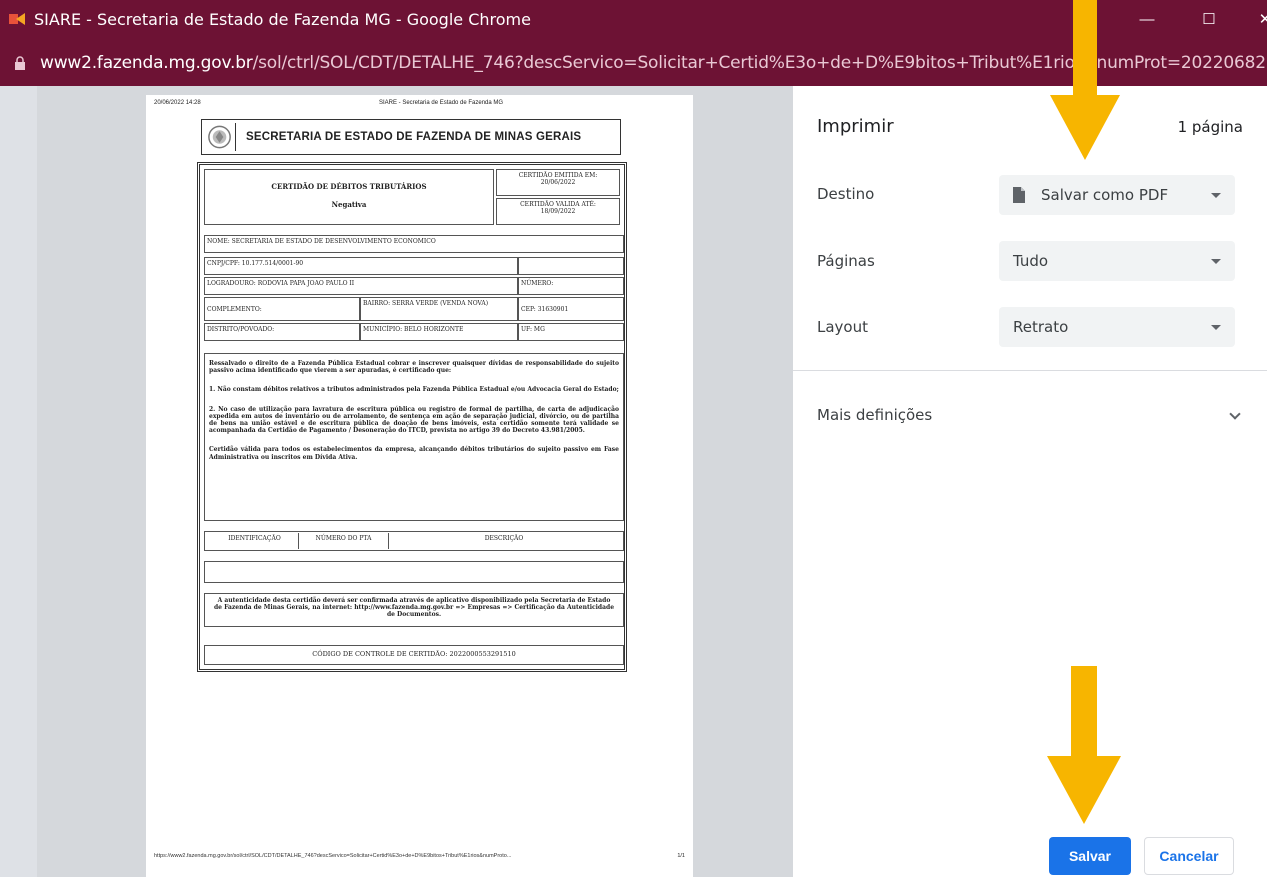 Image resolution: width=1267 pixels, height=877 pixels. What do you see at coordinates (361, 266) in the screenshot?
I see `cnpj-field: CNPJ/CPF: 10.177.514/0001-90` at bounding box center [361, 266].